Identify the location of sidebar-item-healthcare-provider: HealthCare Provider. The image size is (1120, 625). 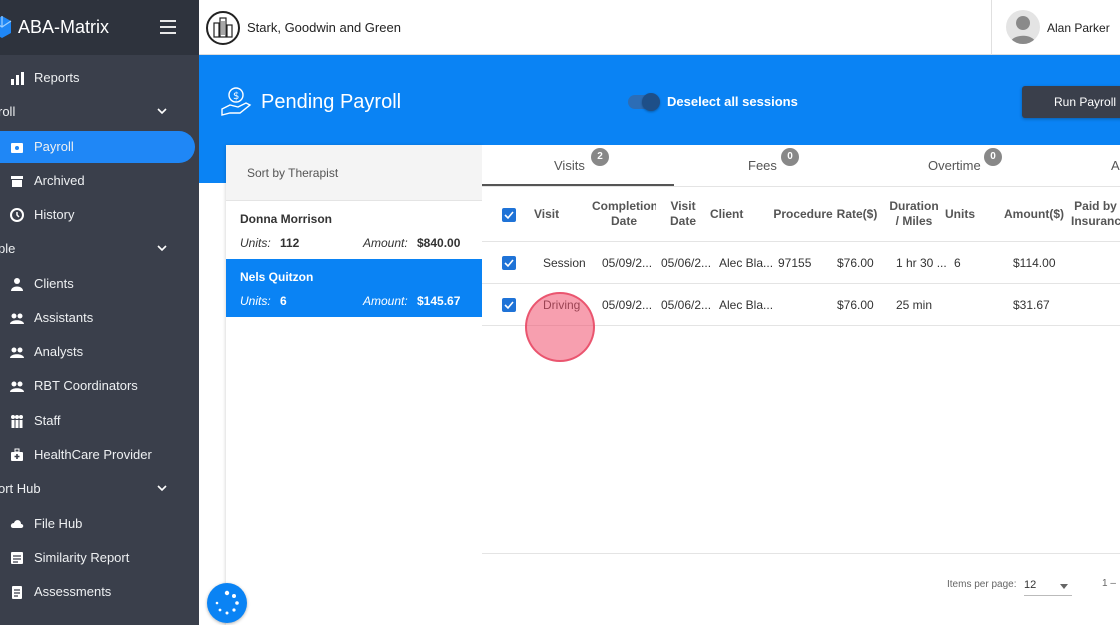
(97, 455).